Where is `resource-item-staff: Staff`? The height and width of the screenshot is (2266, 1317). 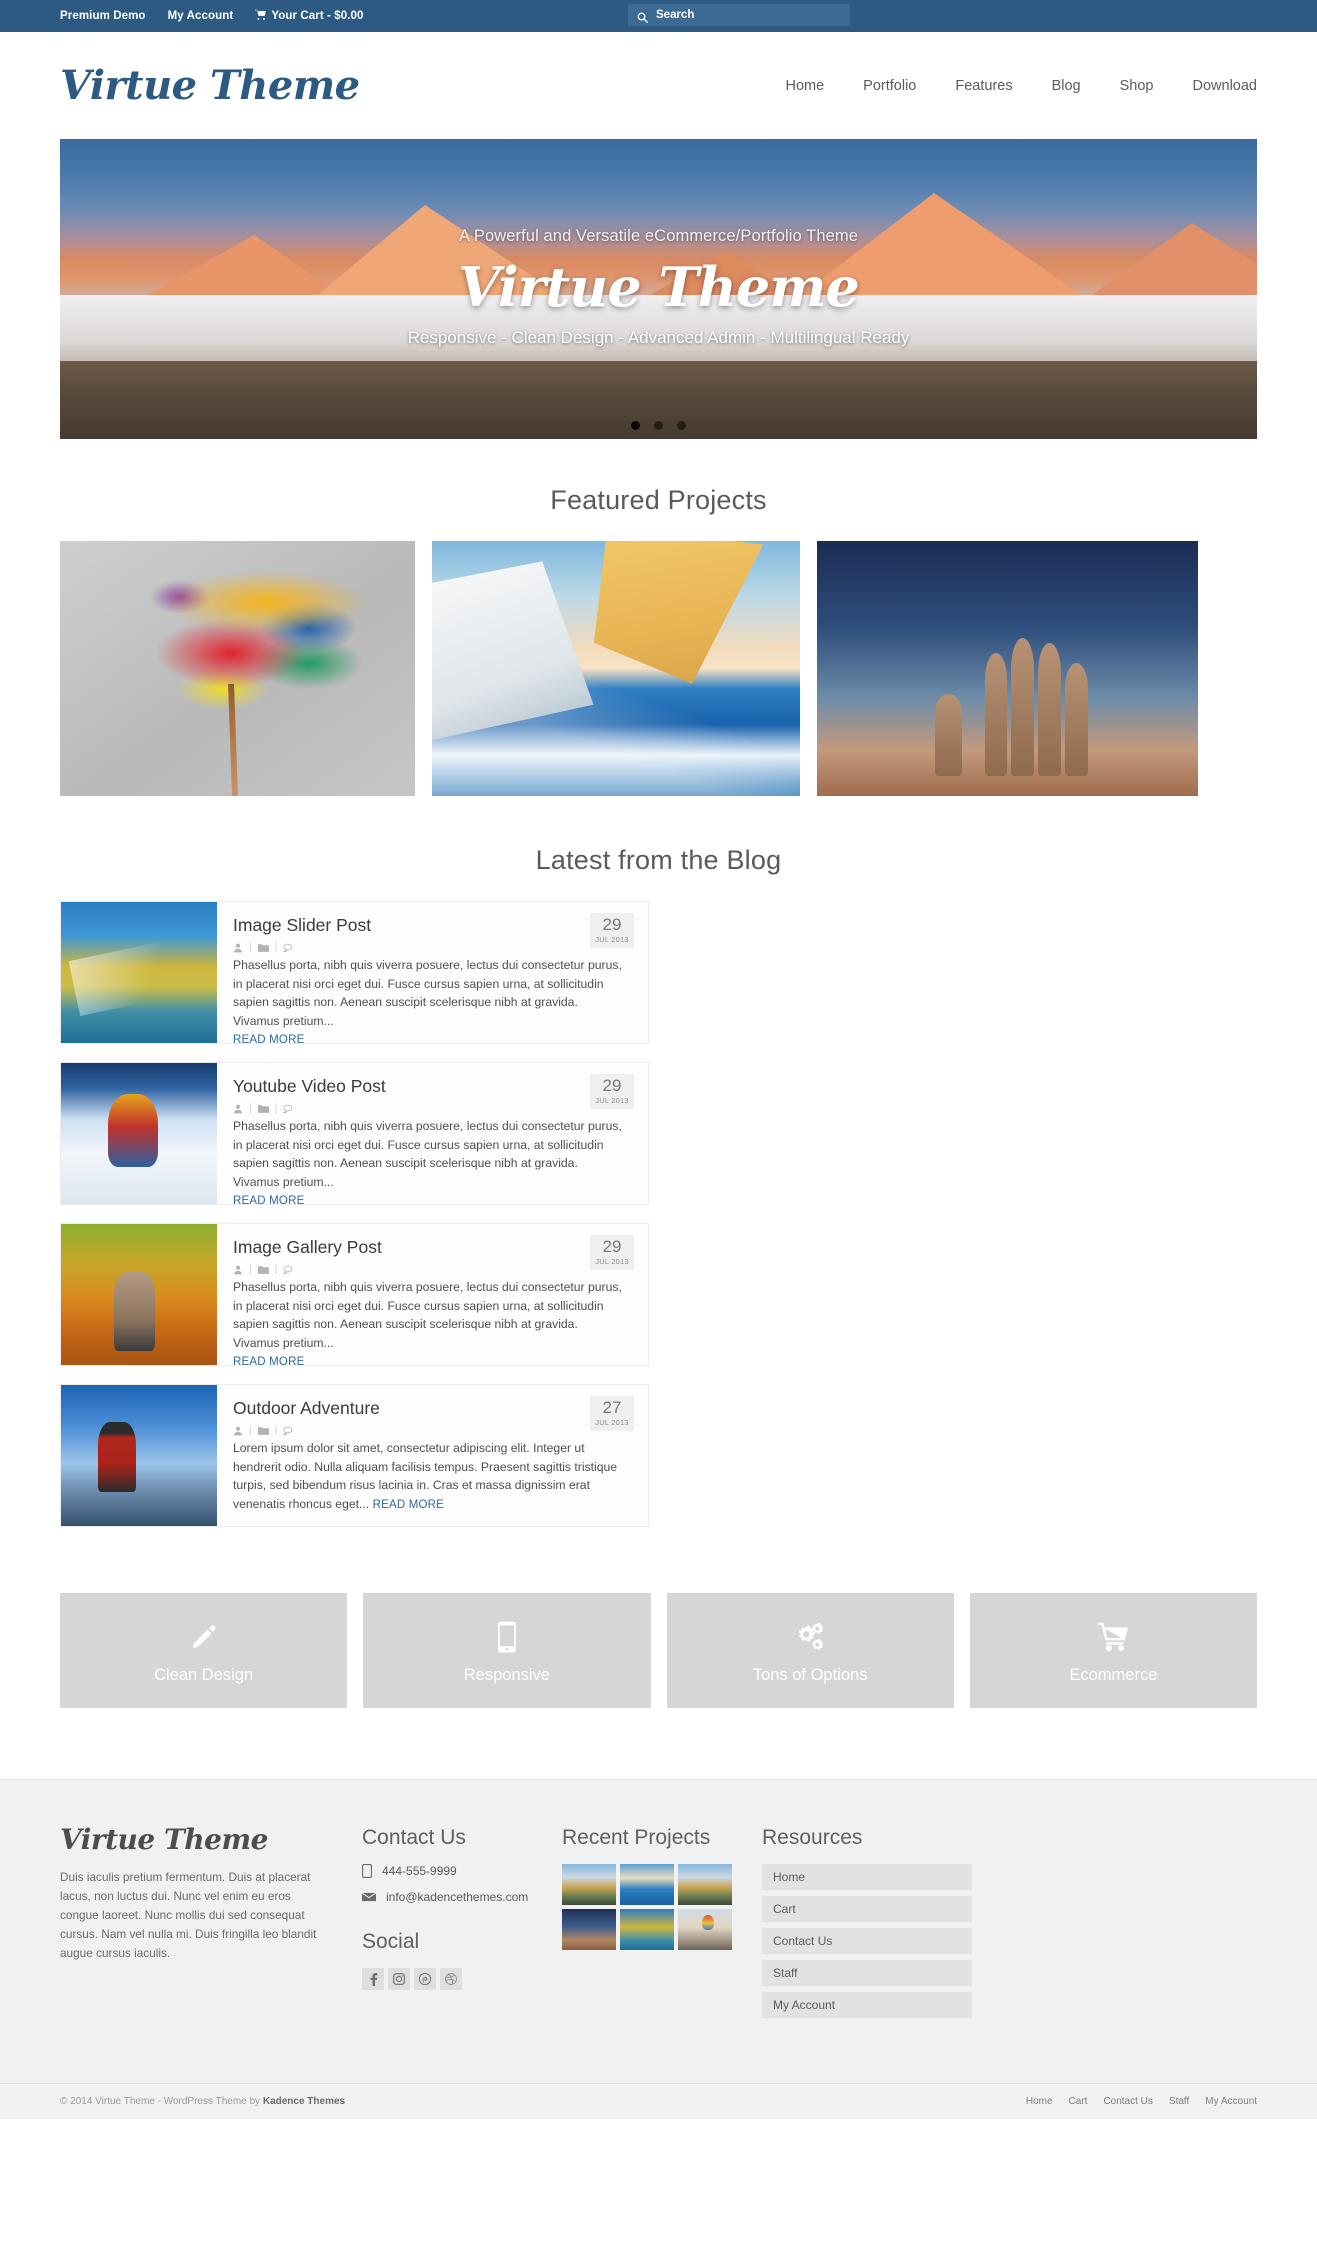
resource-item-staff: Staff is located at coordinates (867, 1973).